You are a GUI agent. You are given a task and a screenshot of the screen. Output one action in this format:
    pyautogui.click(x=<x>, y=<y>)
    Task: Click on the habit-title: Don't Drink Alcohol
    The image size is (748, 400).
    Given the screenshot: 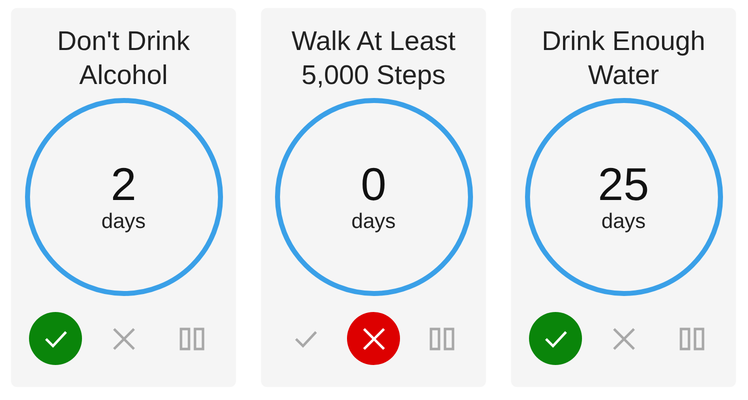 What is the action you would take?
    pyautogui.click(x=123, y=58)
    